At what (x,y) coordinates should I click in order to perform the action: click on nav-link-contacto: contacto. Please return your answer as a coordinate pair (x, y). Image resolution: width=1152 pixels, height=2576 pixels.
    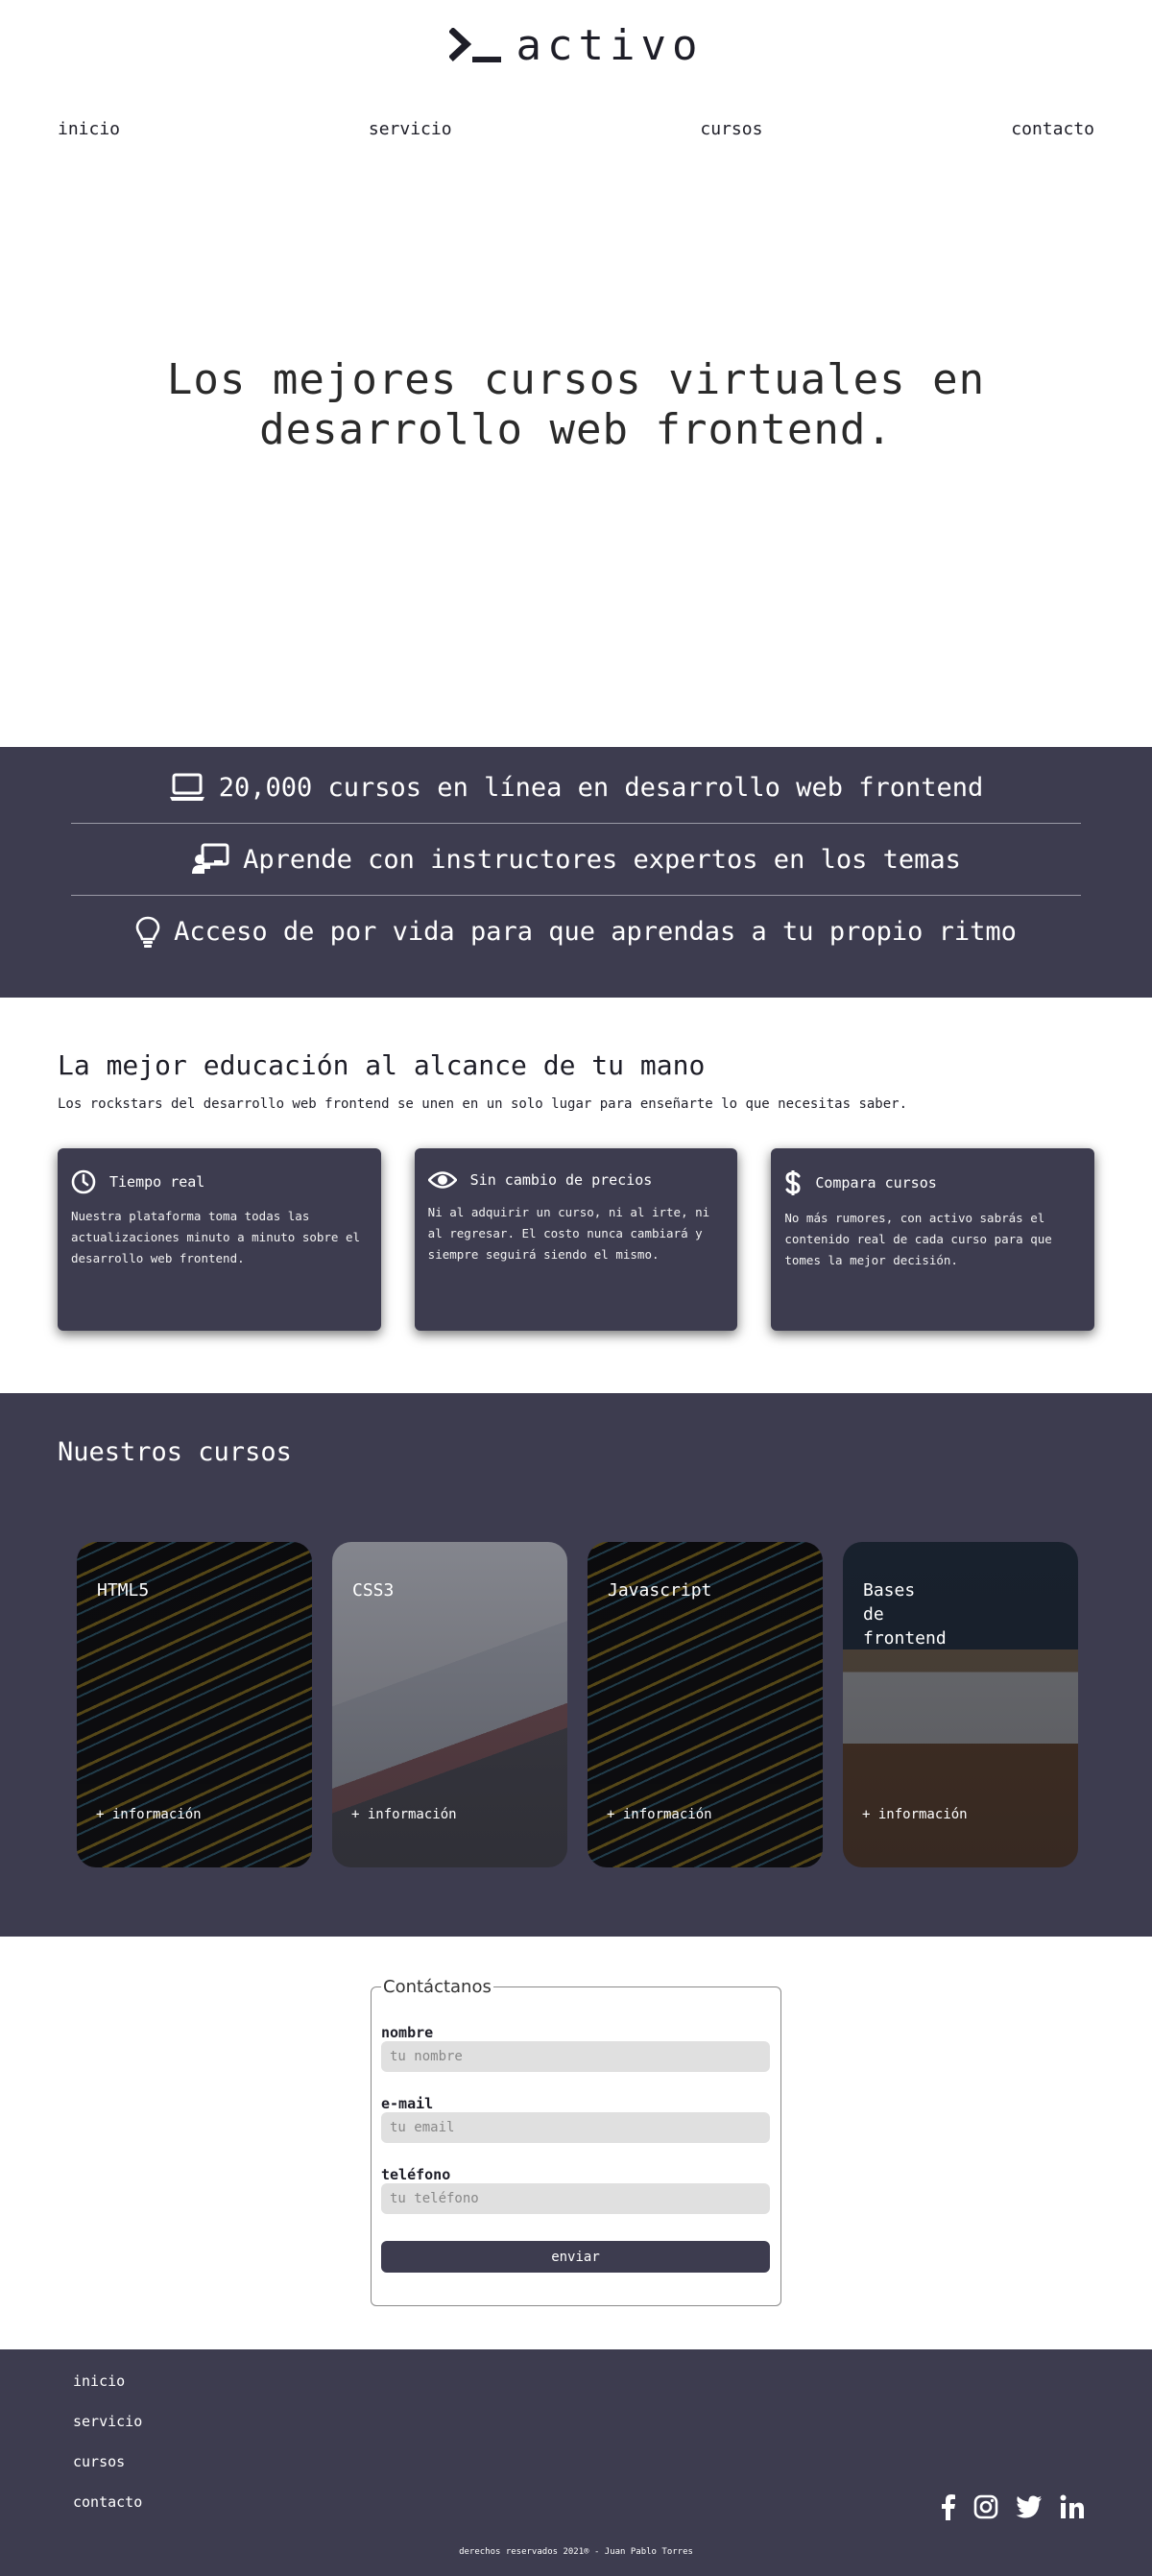
    Looking at the image, I should click on (1052, 129).